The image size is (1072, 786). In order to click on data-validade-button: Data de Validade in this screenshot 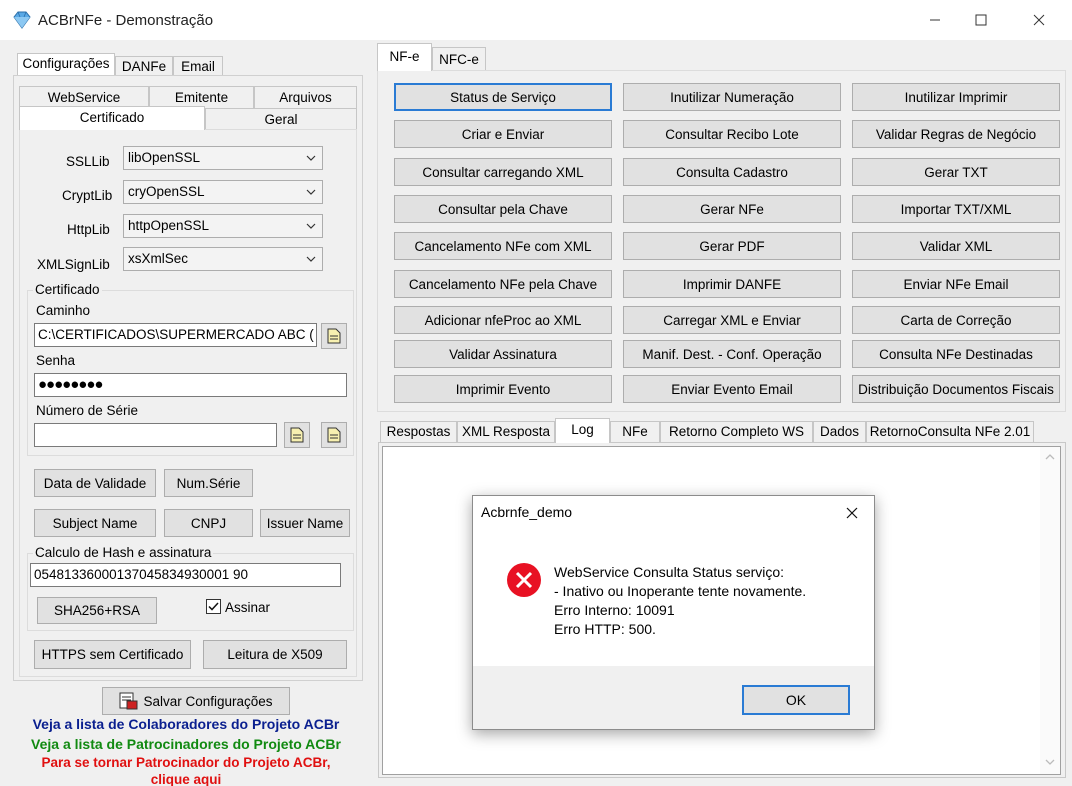, I will do `click(95, 483)`.